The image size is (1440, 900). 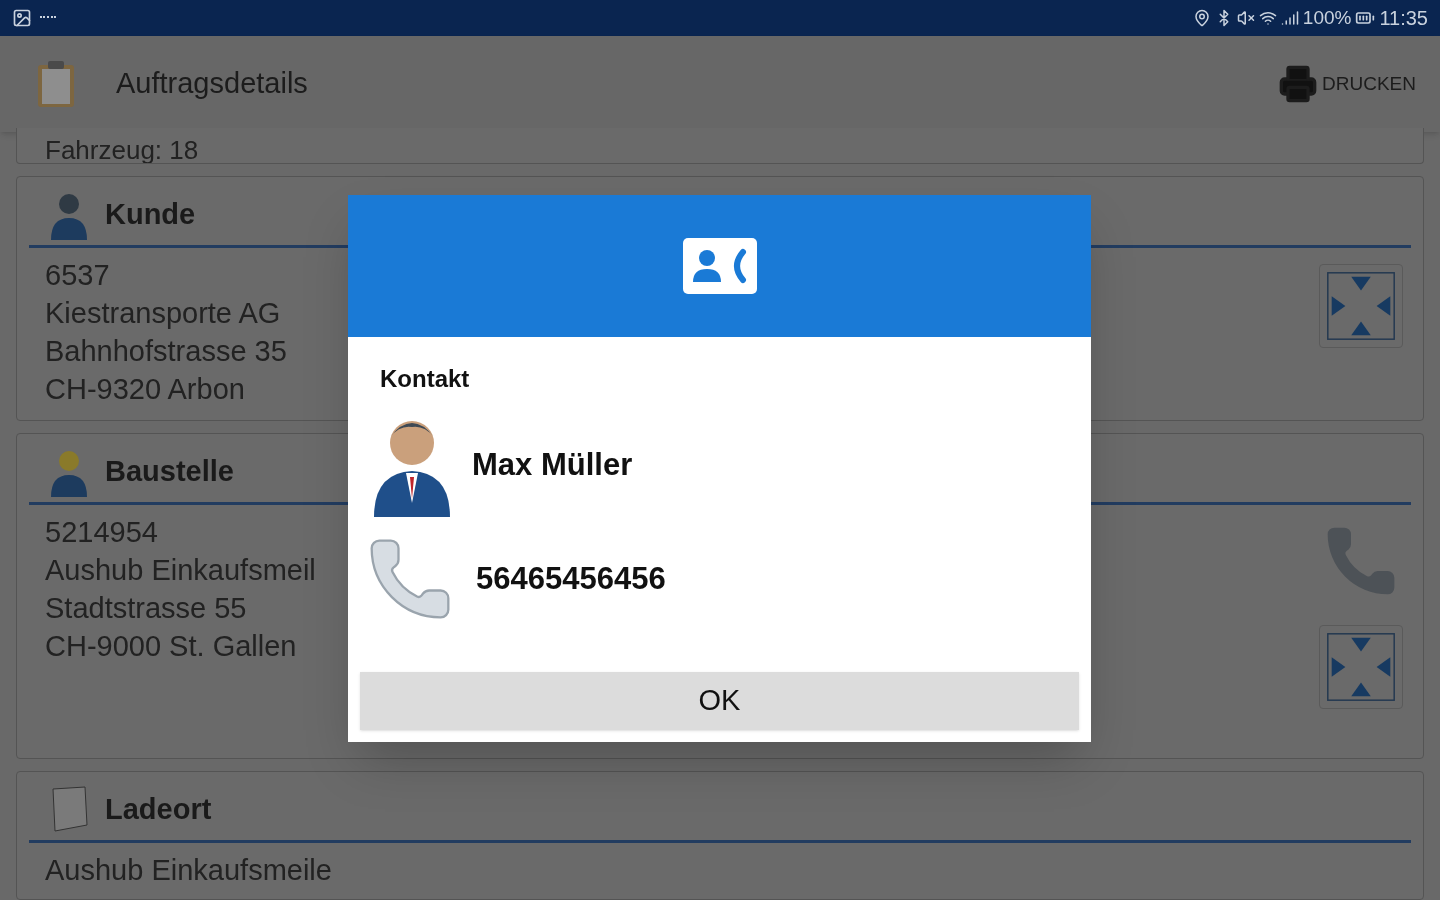 What do you see at coordinates (1267, 18) in the screenshot?
I see `wifi-icon` at bounding box center [1267, 18].